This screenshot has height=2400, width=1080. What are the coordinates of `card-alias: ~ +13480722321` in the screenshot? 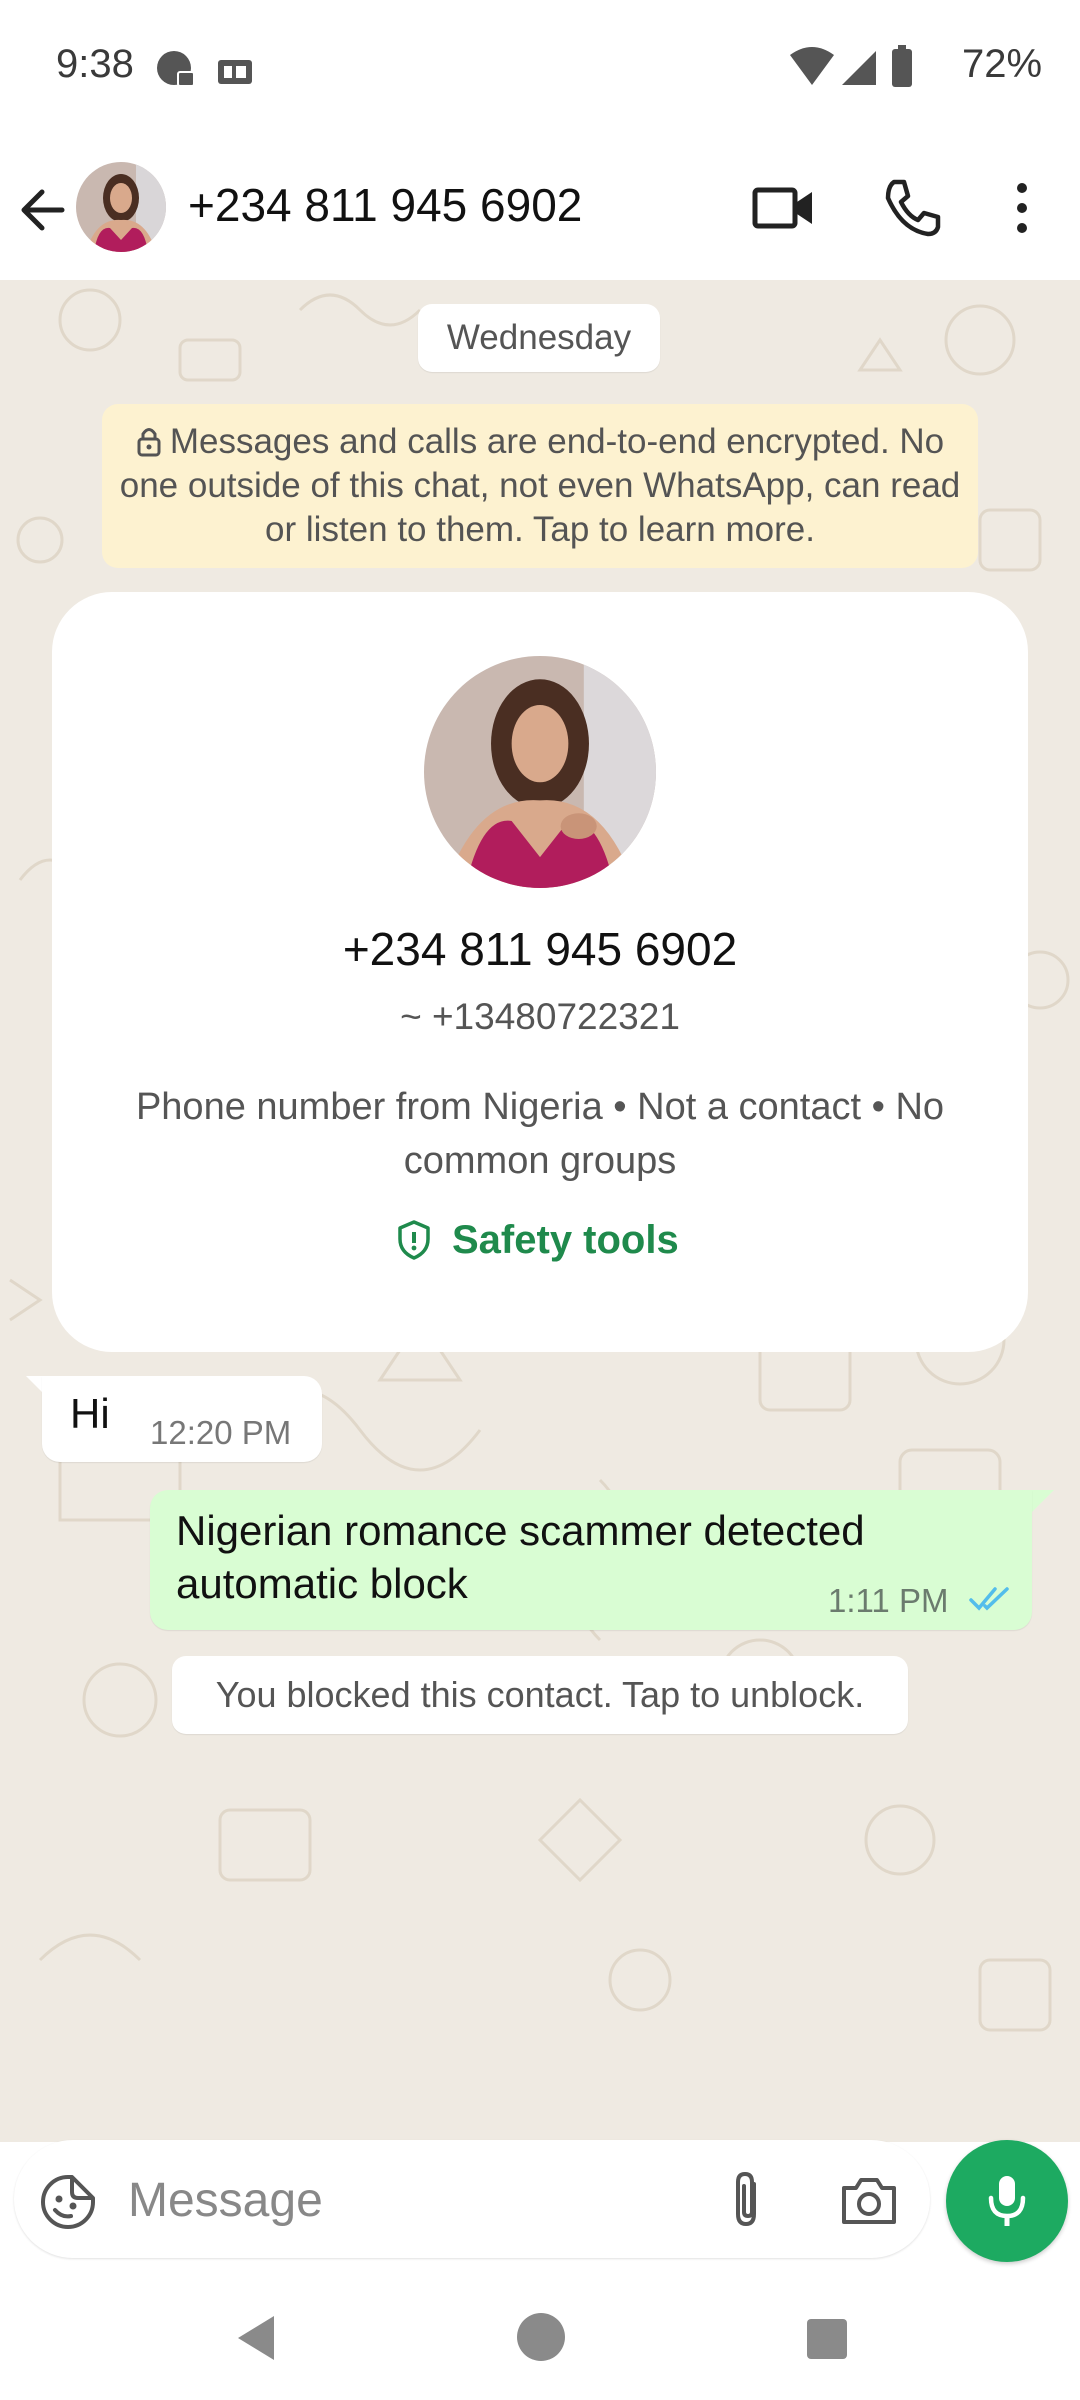 It's located at (540, 1016).